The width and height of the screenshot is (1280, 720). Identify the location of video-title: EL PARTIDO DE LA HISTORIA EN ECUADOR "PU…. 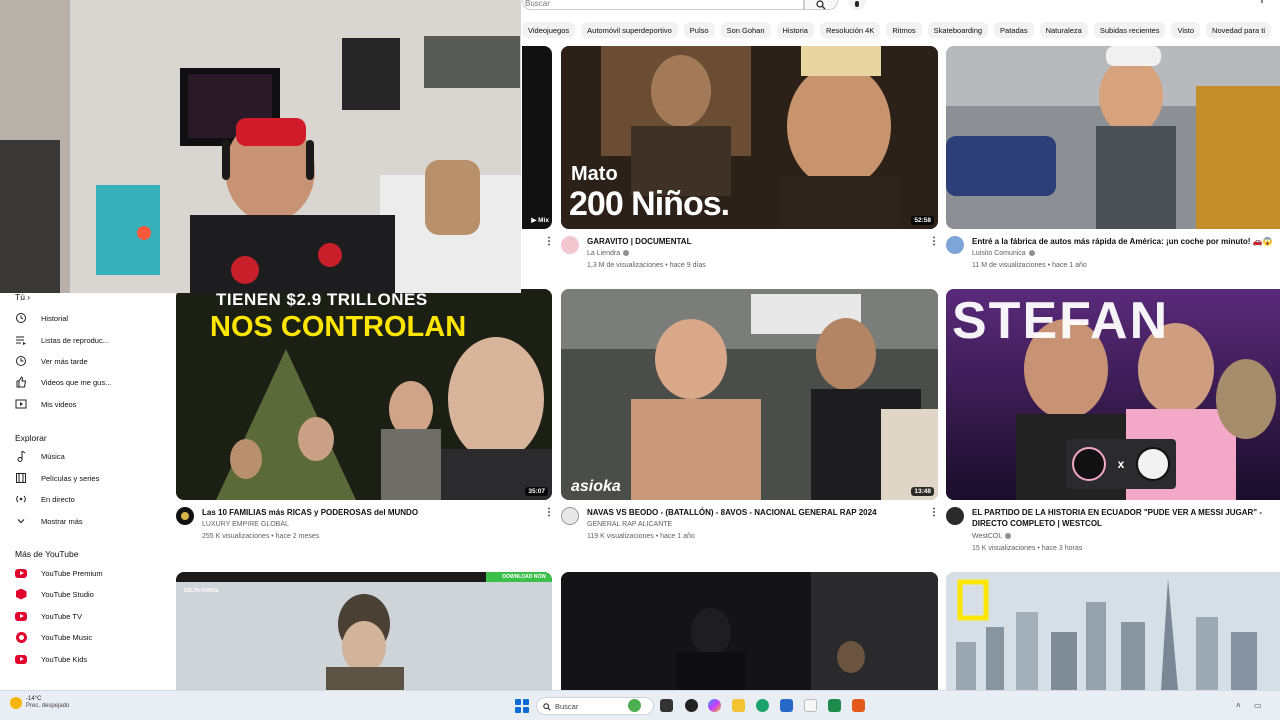
(1125, 518).